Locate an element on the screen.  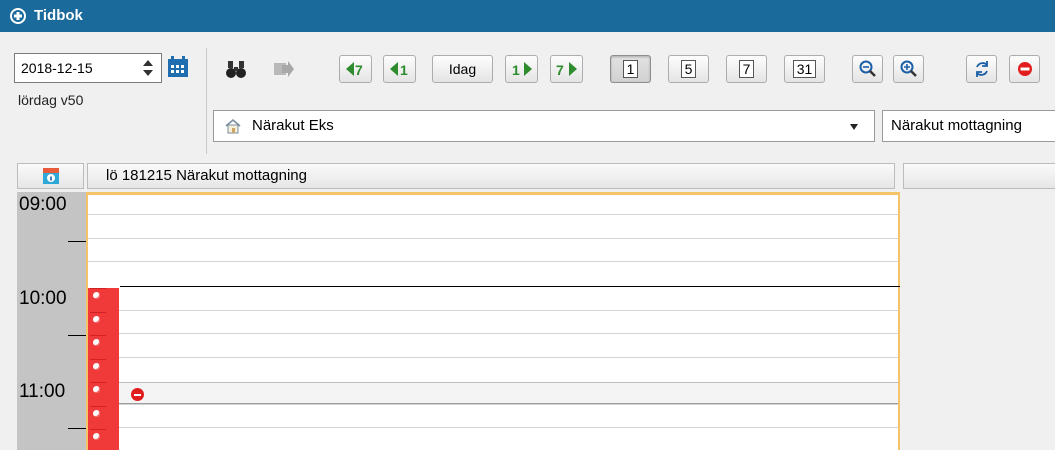
view-1-day-button: 1 is located at coordinates (630, 69).